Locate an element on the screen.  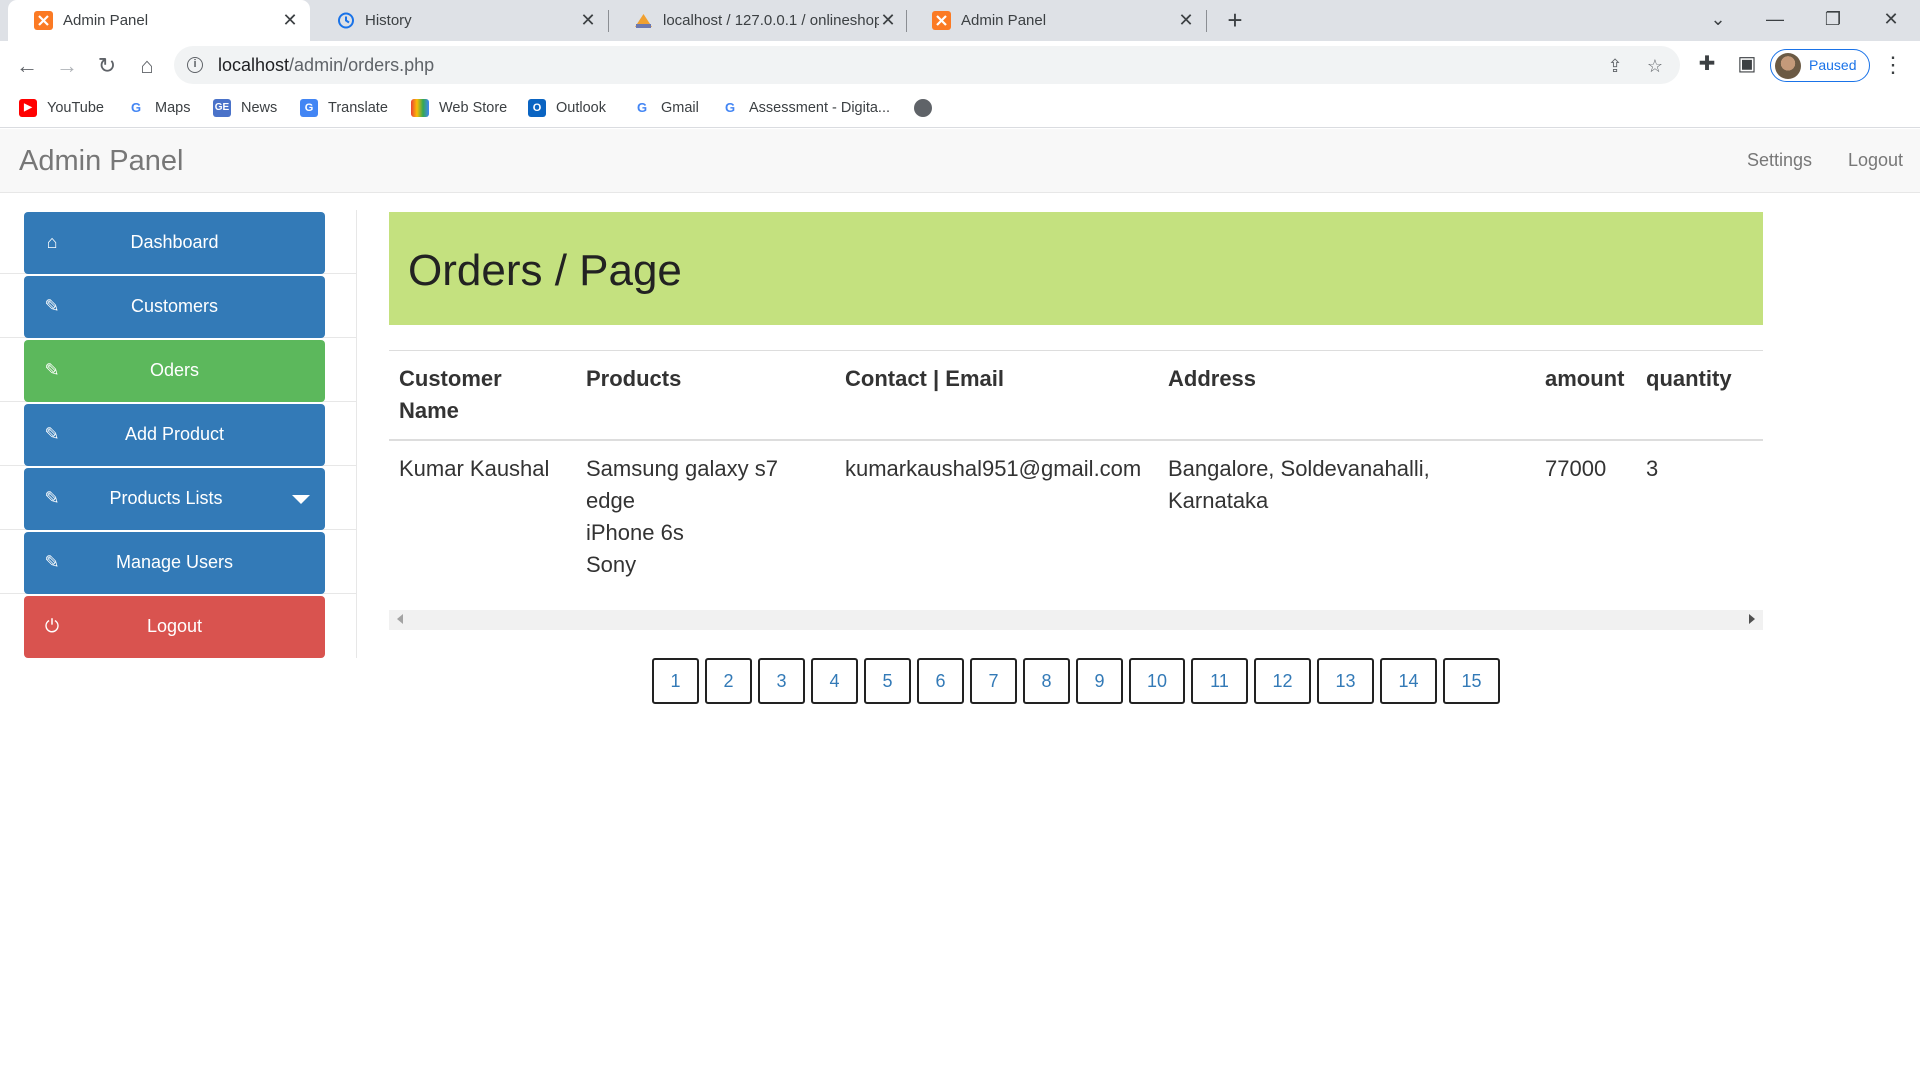
bookmark-maps: G Maps is located at coordinates (159, 108).